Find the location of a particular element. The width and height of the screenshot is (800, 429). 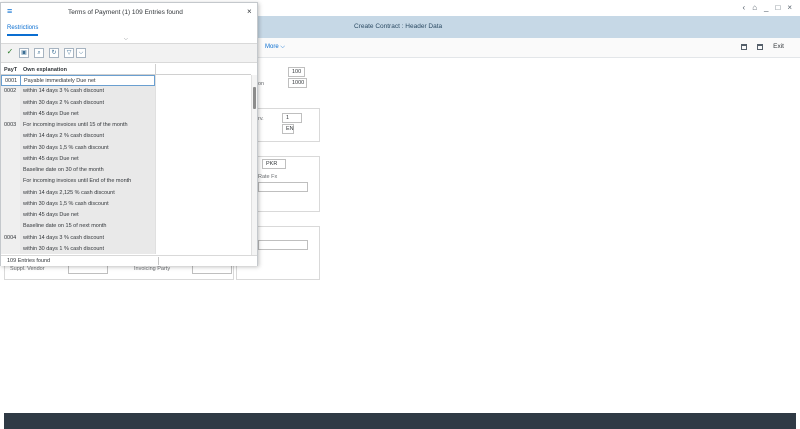

field-label: on is located at coordinates (261, 84).